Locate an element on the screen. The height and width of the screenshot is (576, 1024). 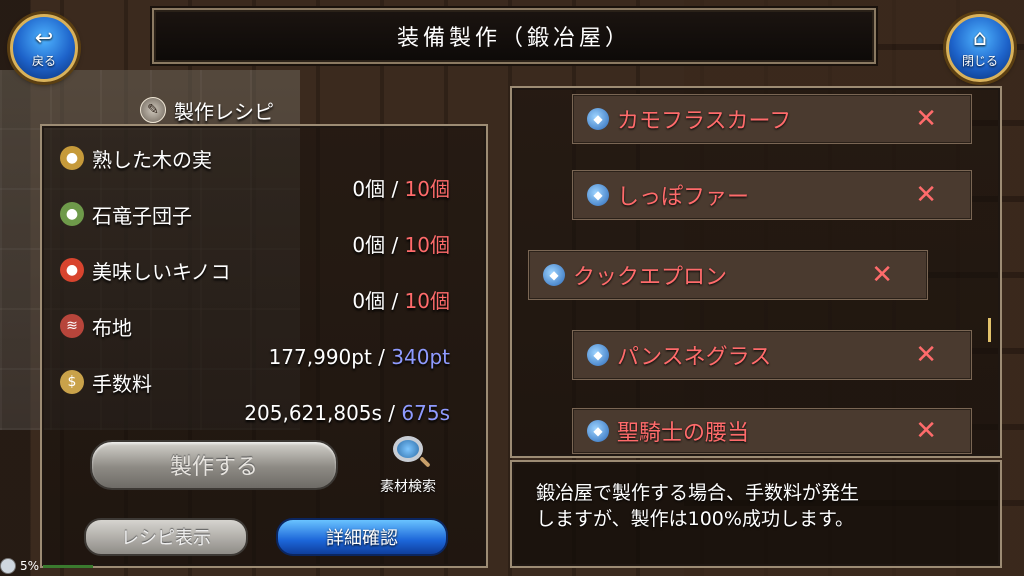
info-message: 鍛冶屋で製作する場合、手数料が発生 しますが、製作は100%成功します。 is located at coordinates (761, 506).